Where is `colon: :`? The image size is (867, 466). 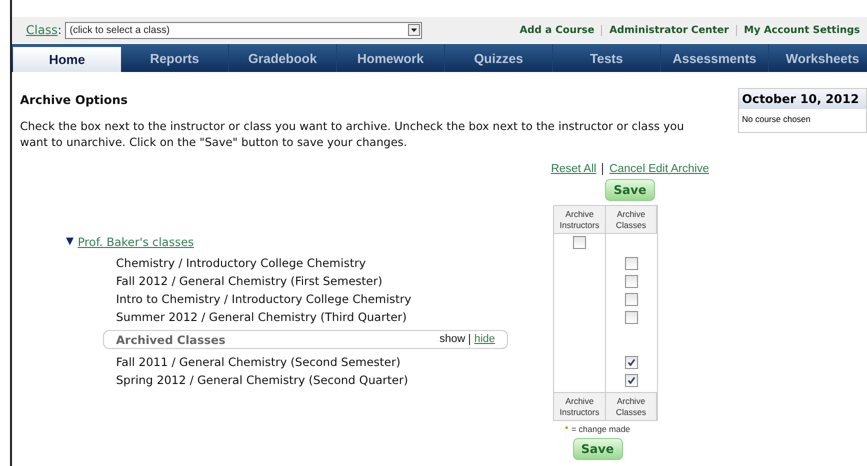 colon: : is located at coordinates (60, 30).